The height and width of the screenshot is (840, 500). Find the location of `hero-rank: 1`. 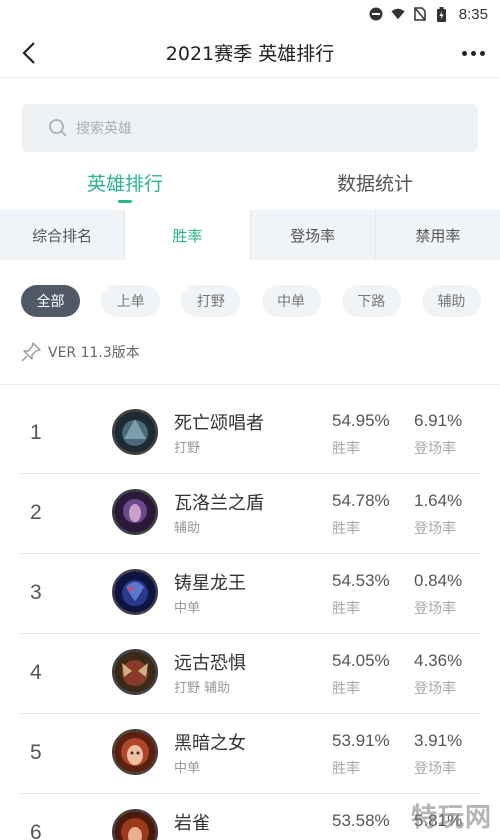

hero-rank: 1 is located at coordinates (36, 432).